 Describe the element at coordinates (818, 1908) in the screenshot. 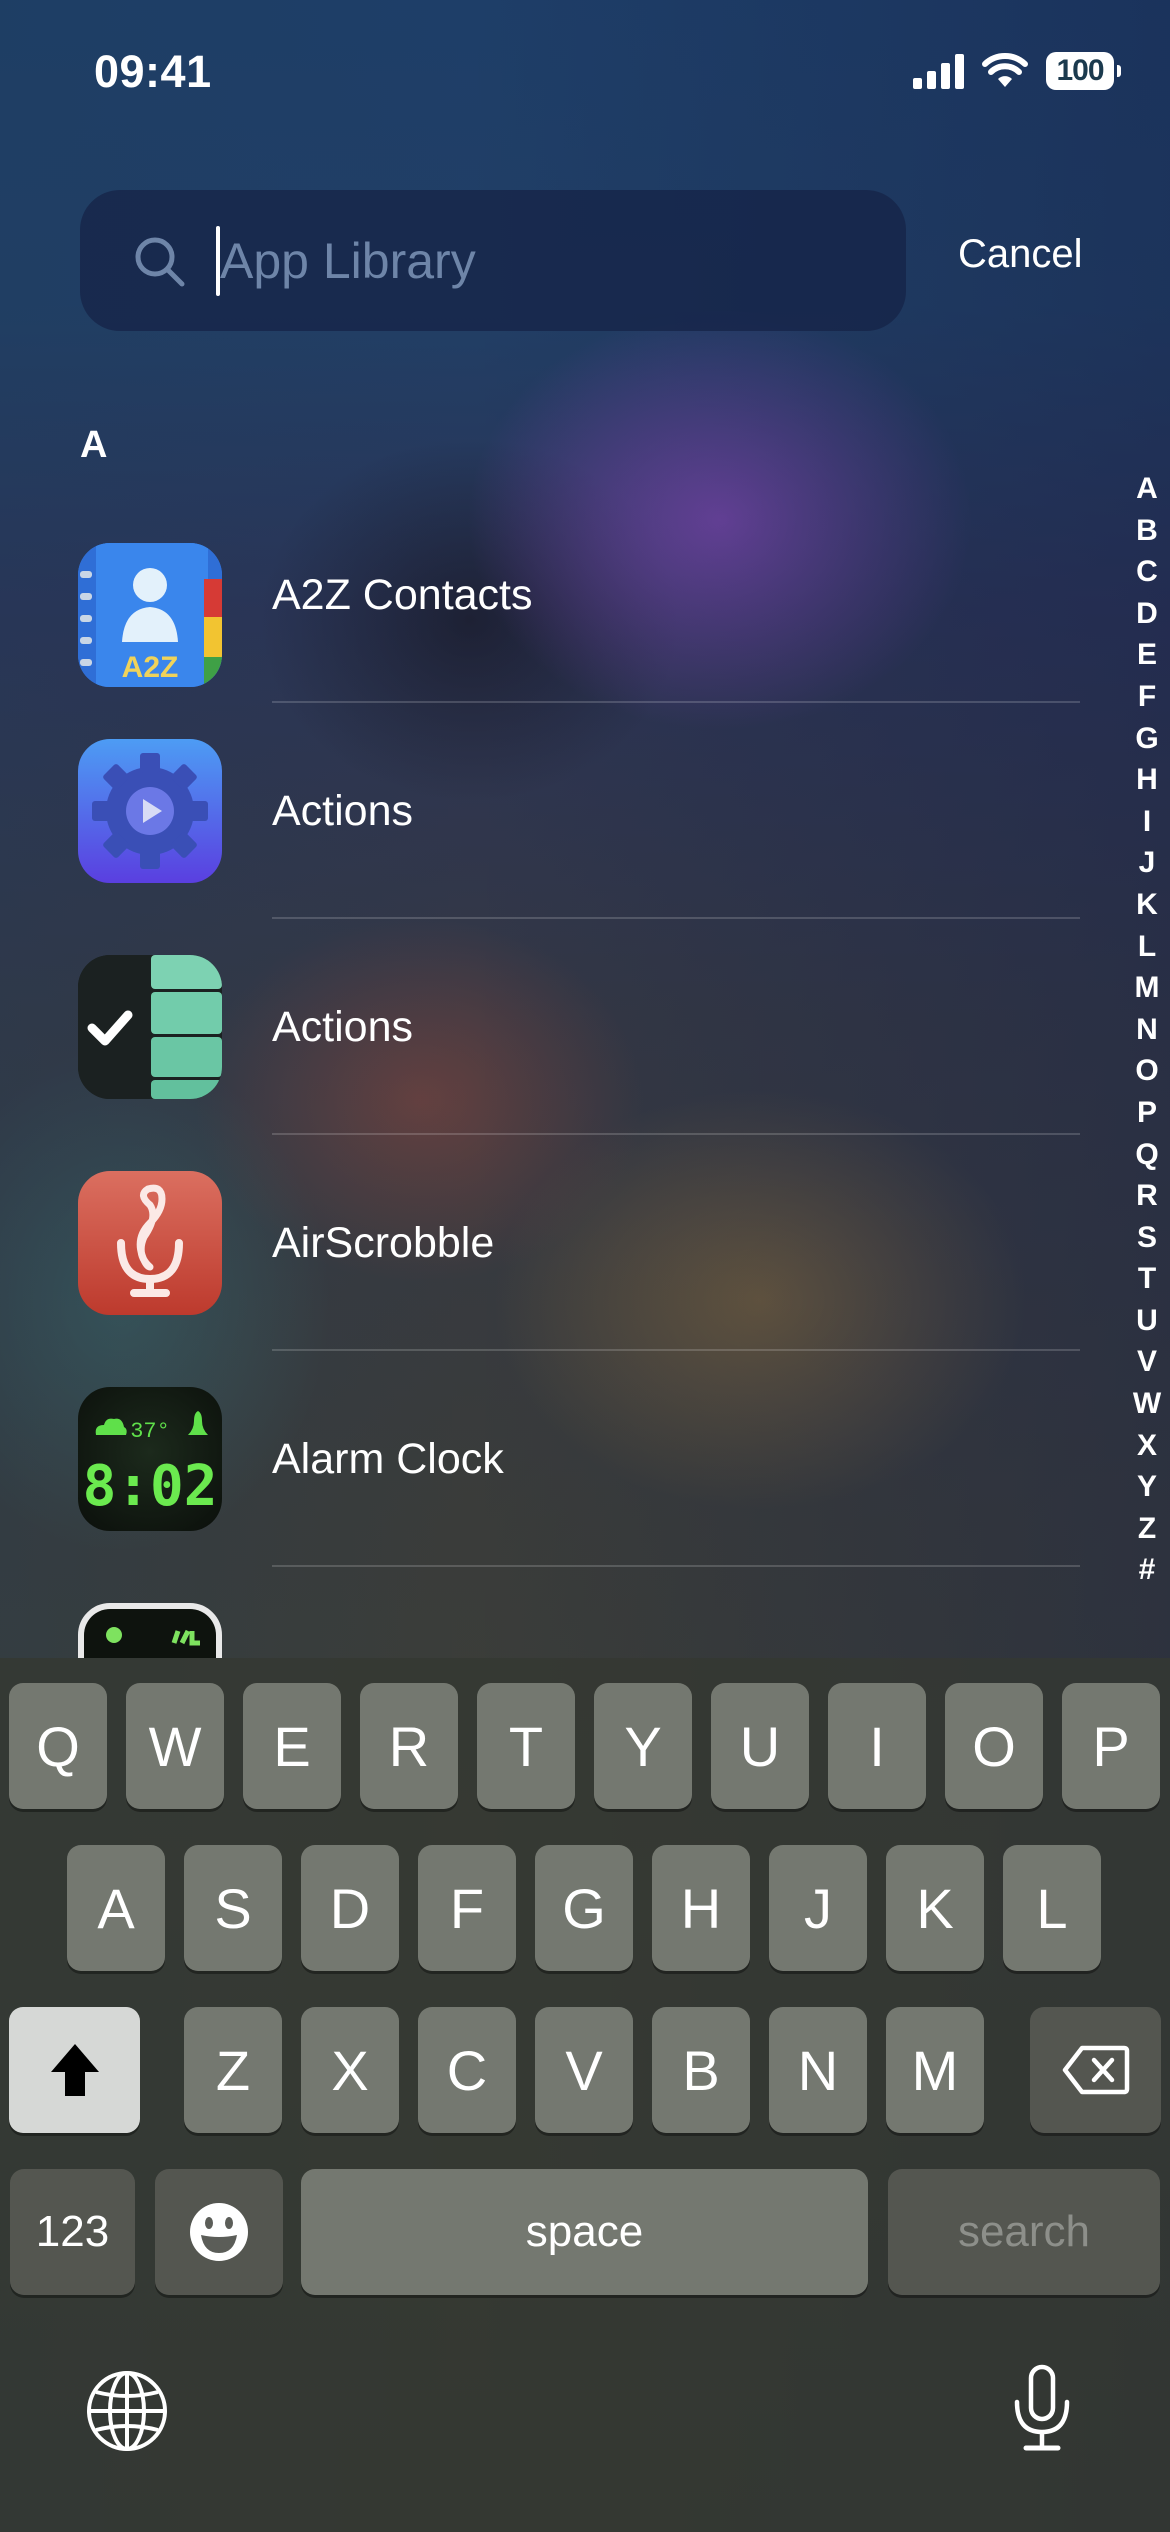

I see `key-j: J` at that location.